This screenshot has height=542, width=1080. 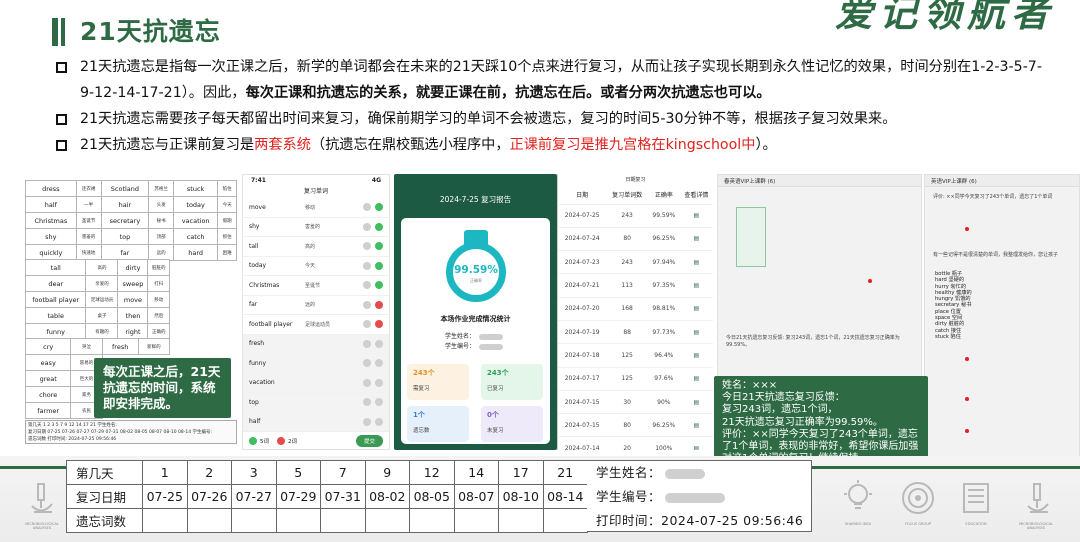 I want to click on word-list-item: shy 害羞的, so click(x=316, y=227).